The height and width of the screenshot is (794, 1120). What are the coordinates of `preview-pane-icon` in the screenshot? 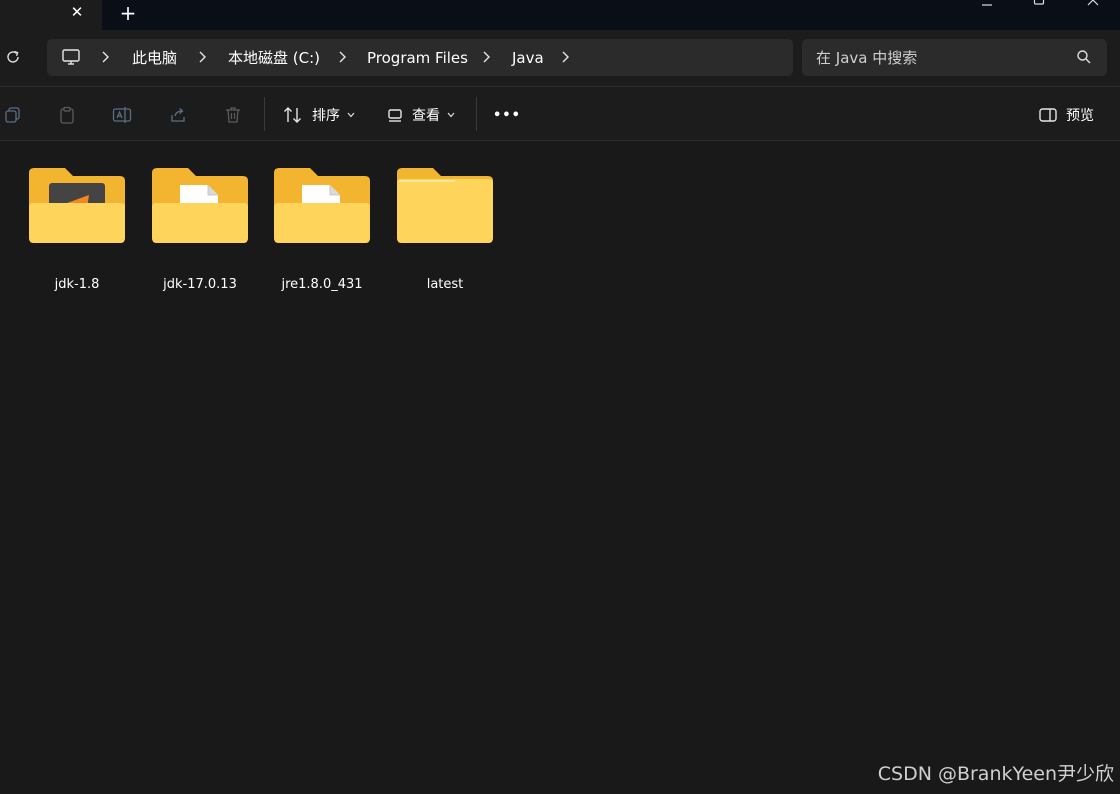 It's located at (1048, 115).